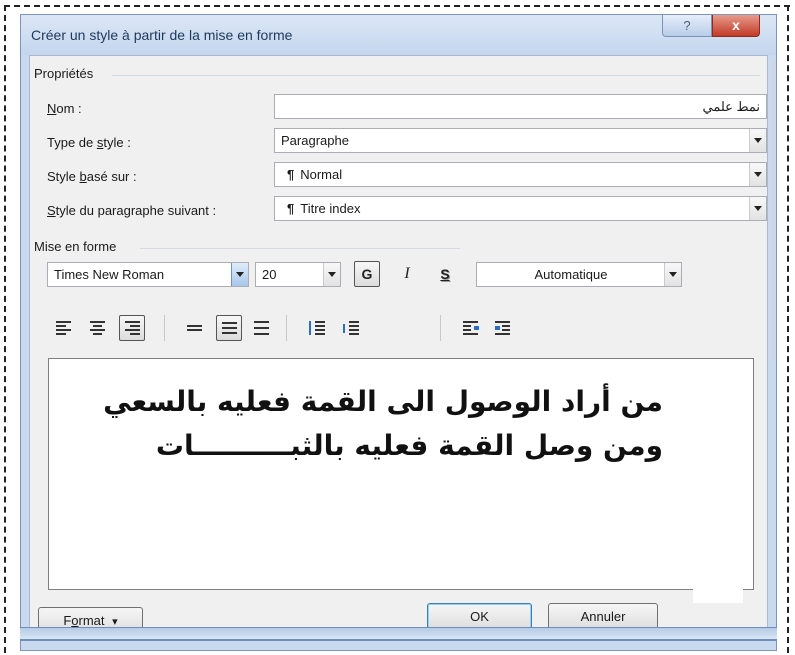 The width and height of the screenshot is (795, 655). What do you see at coordinates (398, 634) in the screenshot?
I see `window-bottom-edge` at bounding box center [398, 634].